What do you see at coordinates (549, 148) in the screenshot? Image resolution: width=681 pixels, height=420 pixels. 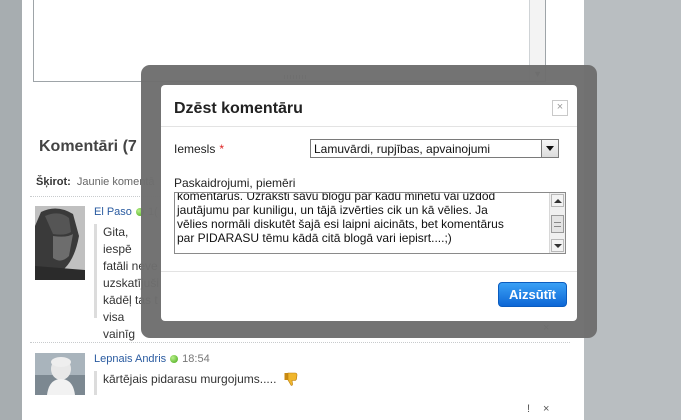 I see `chevron-down-icon` at bounding box center [549, 148].